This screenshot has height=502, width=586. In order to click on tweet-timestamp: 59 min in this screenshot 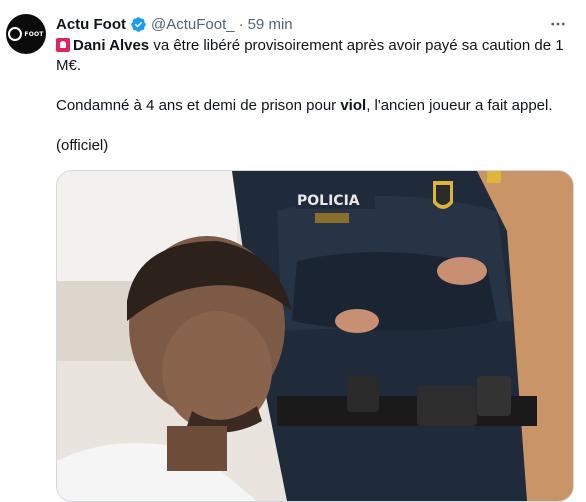, I will do `click(270, 24)`.